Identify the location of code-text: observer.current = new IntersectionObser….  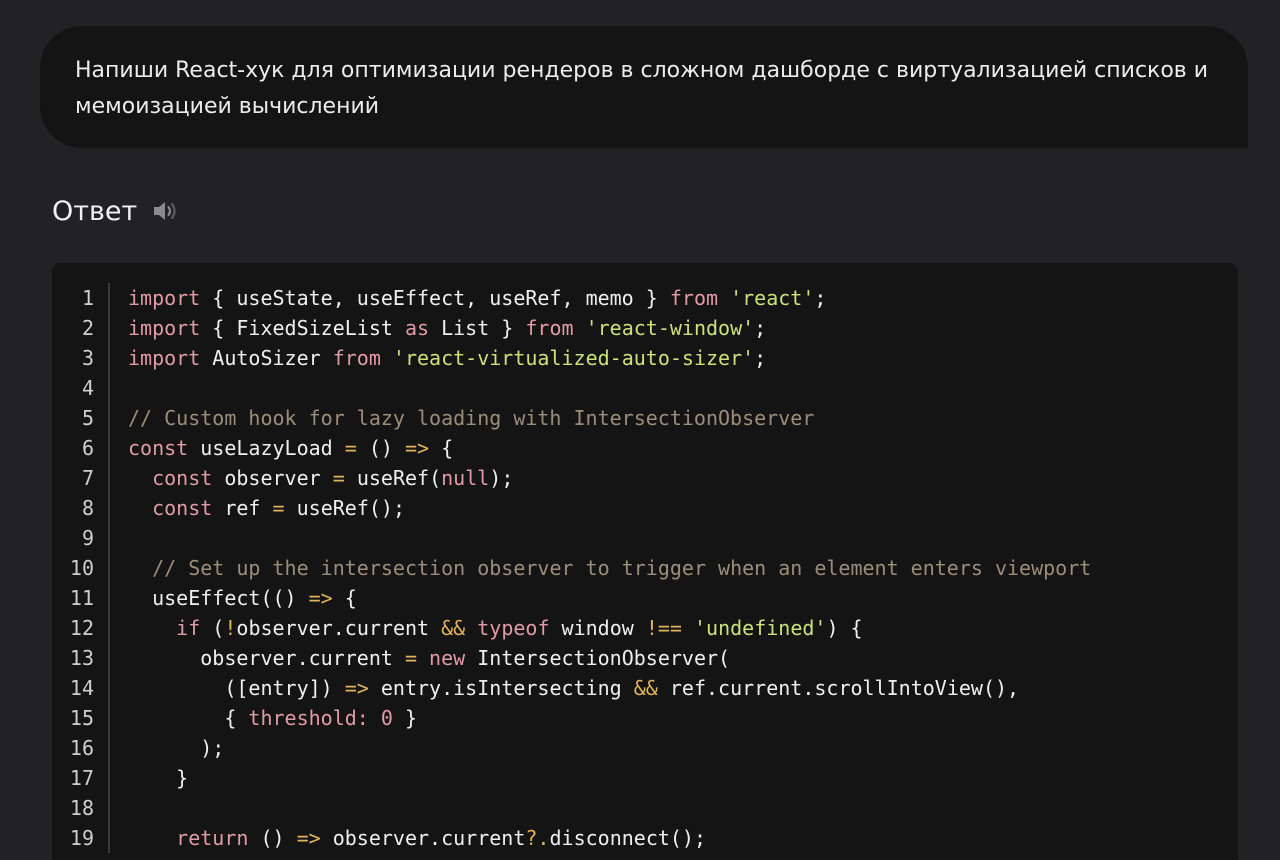
(429, 658).